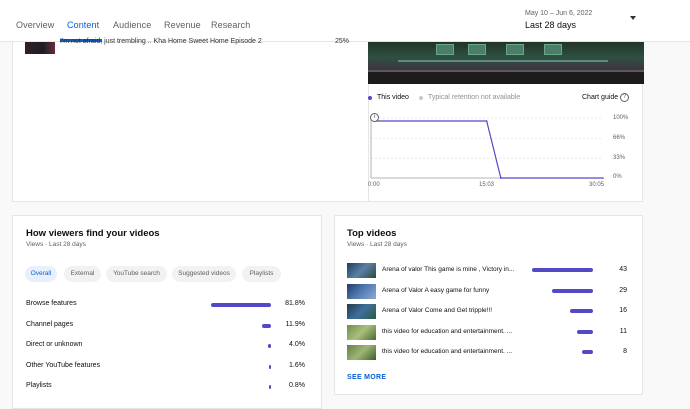 The width and height of the screenshot is (690, 409). What do you see at coordinates (487, 185) in the screenshot?
I see `x-tick-label: 15:03` at bounding box center [487, 185].